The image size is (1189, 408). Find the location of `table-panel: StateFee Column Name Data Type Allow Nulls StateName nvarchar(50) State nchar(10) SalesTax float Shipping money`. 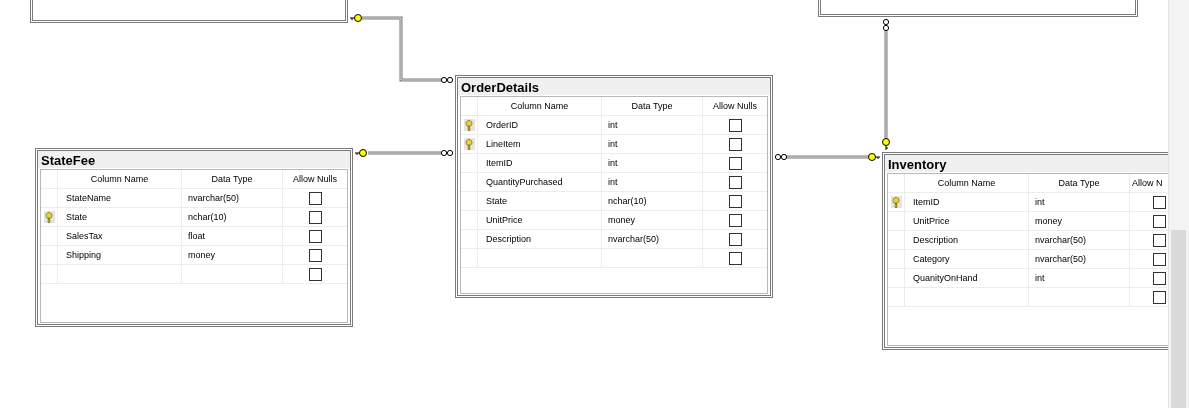

table-panel: StateFee Column Name Data Type Allow Nulls StateName nvarchar(50) State nchar(10) SalesTax float Shipping money is located at coordinates (194, 237).